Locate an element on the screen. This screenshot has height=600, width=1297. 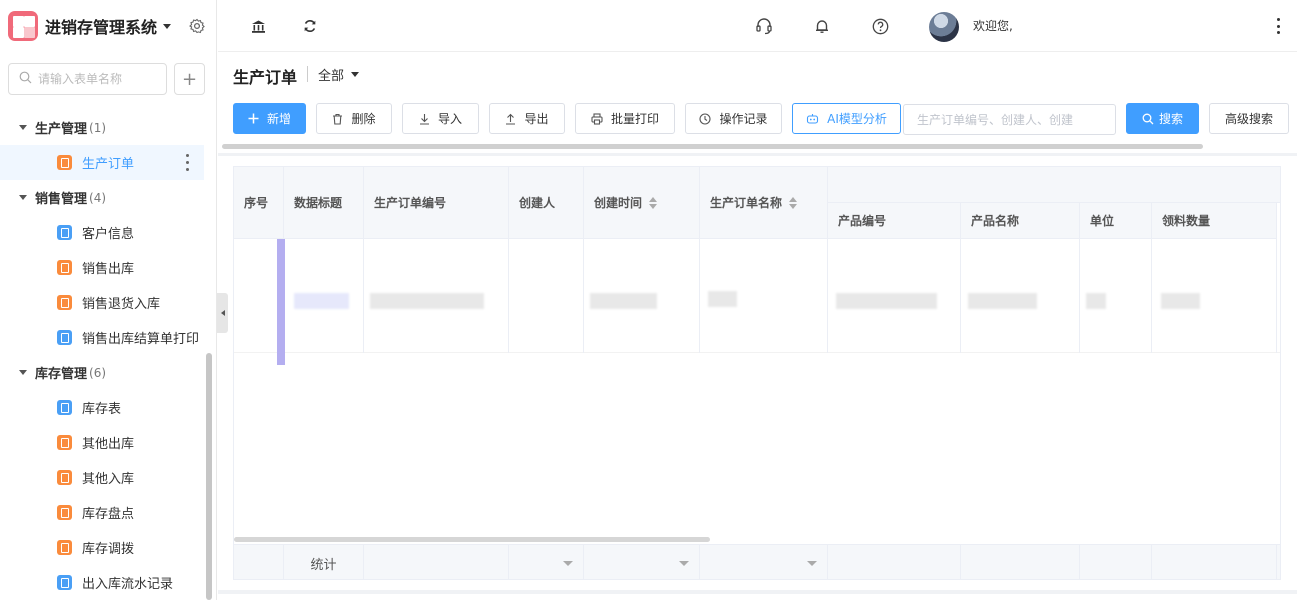
sidebar-item-sales-return: 销售退货入库 is located at coordinates (102, 302).